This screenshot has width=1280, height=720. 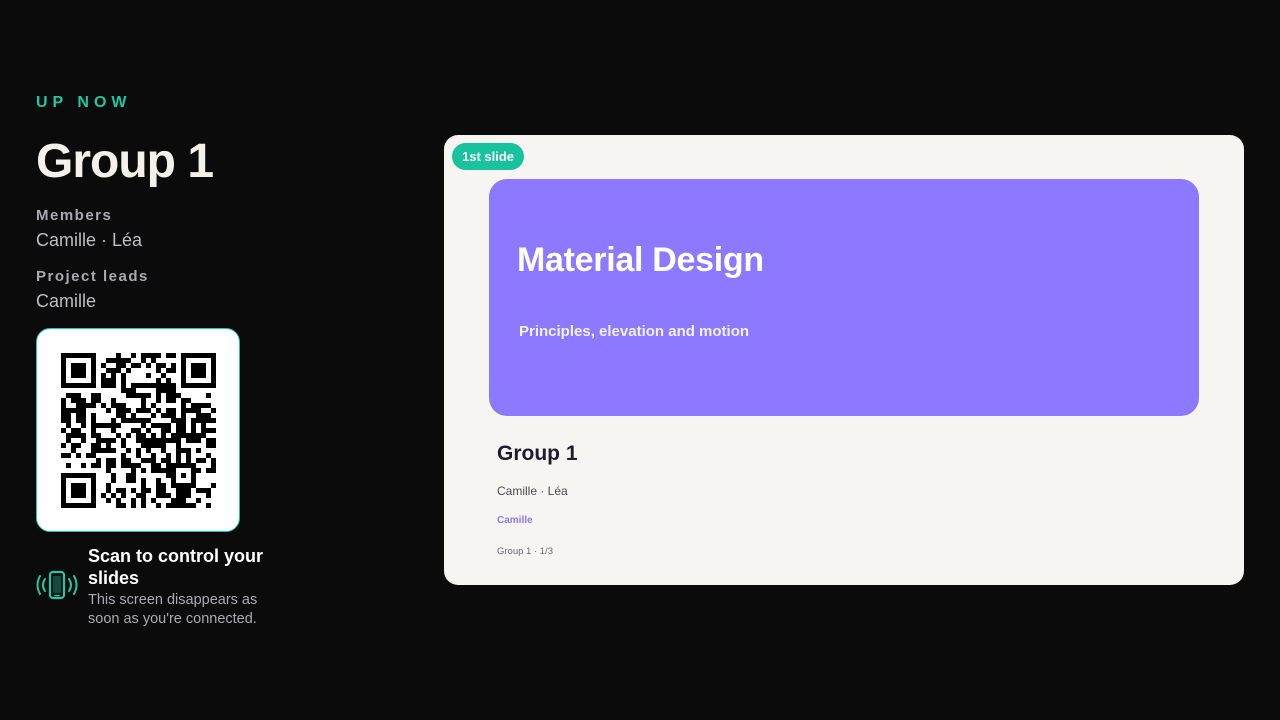 I want to click on project-leads-value: Camille, so click(x=66, y=301).